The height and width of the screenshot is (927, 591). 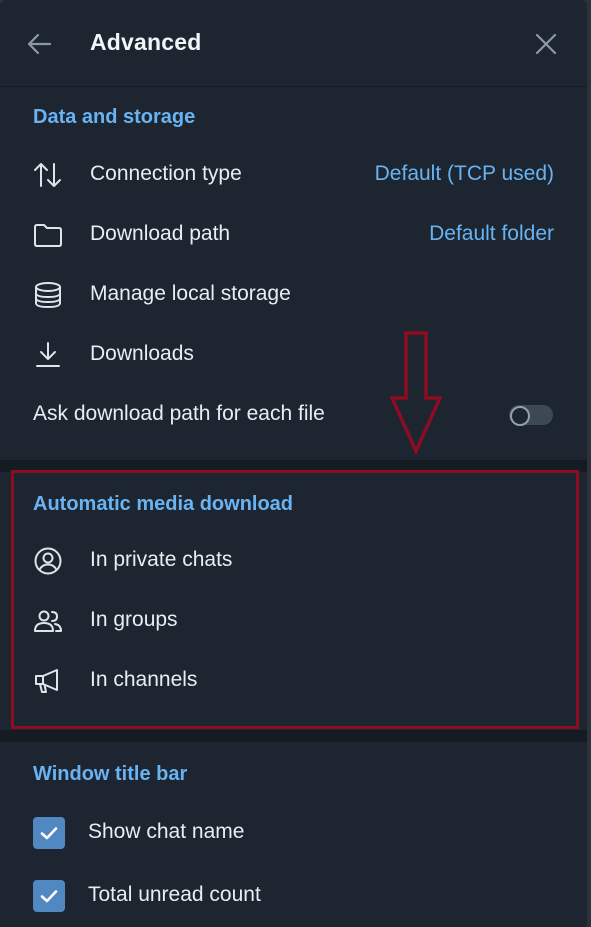 I want to click on section-divider, so click(x=293, y=736).